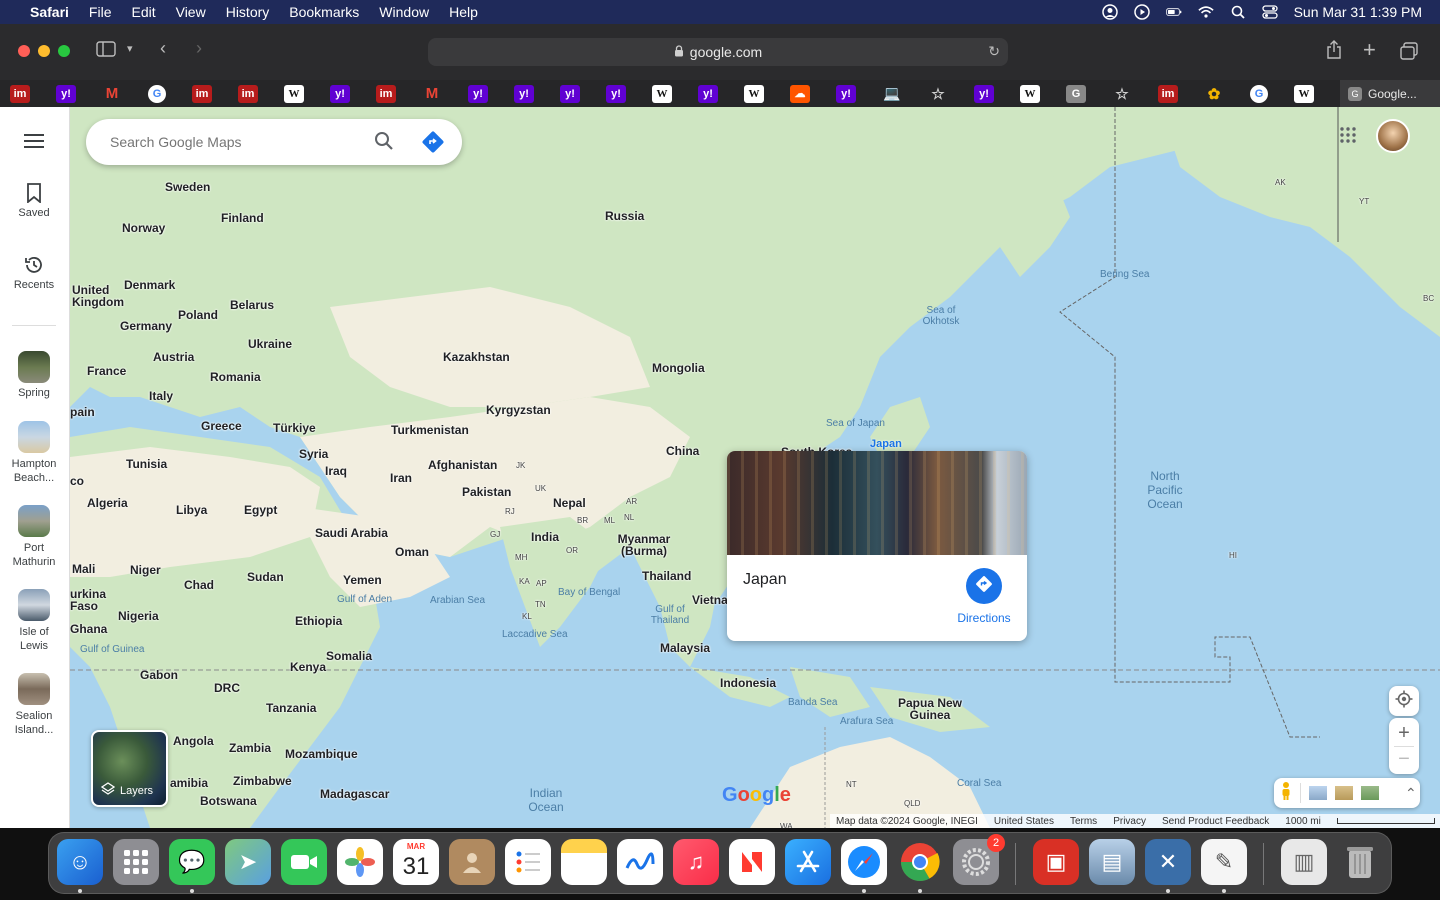  I want to click on map-label-niger: Niger, so click(145, 570).